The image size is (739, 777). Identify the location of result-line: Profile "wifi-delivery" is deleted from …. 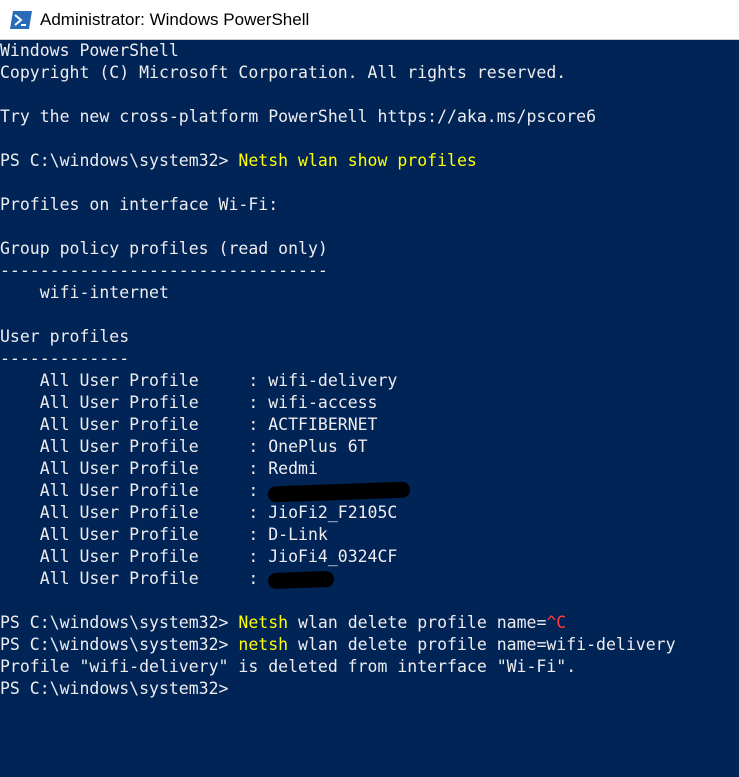
(288, 666).